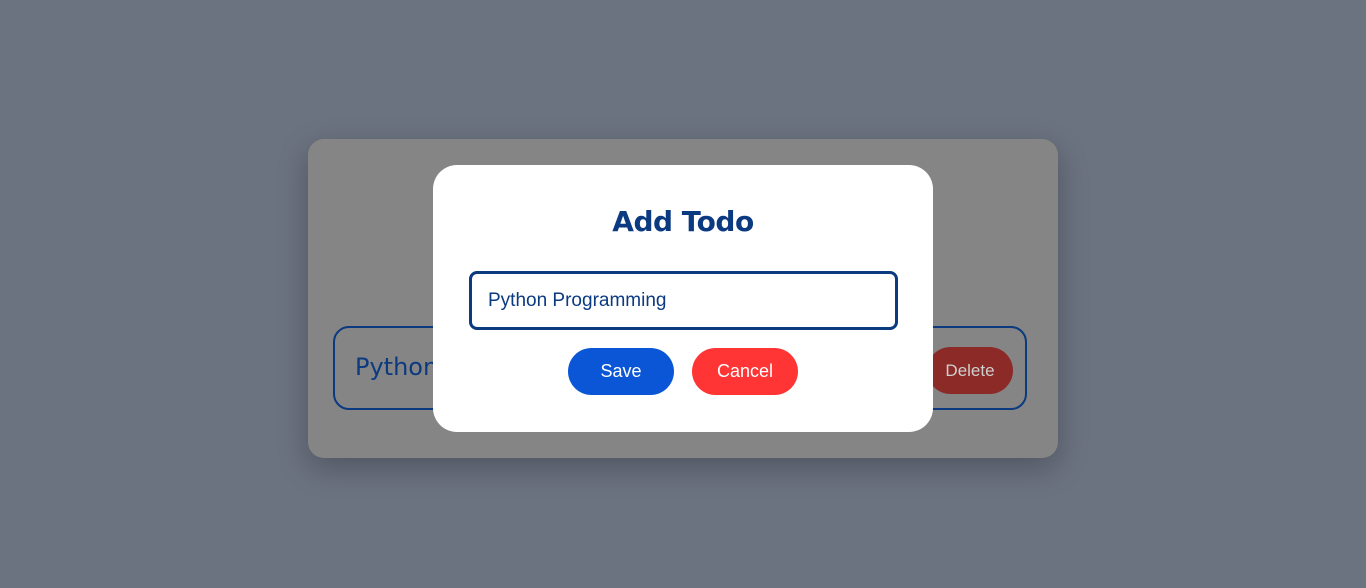 The width and height of the screenshot is (1366, 588). I want to click on delete-button: Delete, so click(970, 370).